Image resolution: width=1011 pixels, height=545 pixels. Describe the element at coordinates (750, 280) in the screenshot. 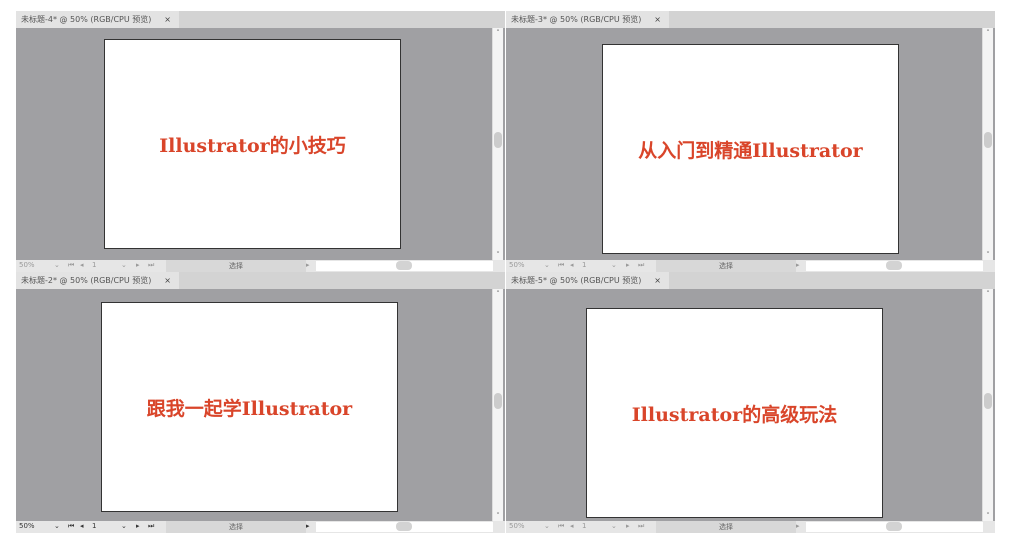

I see `tab-bar: 未标题-5* @ 50% (RGB/CPU 预览) ×` at that location.